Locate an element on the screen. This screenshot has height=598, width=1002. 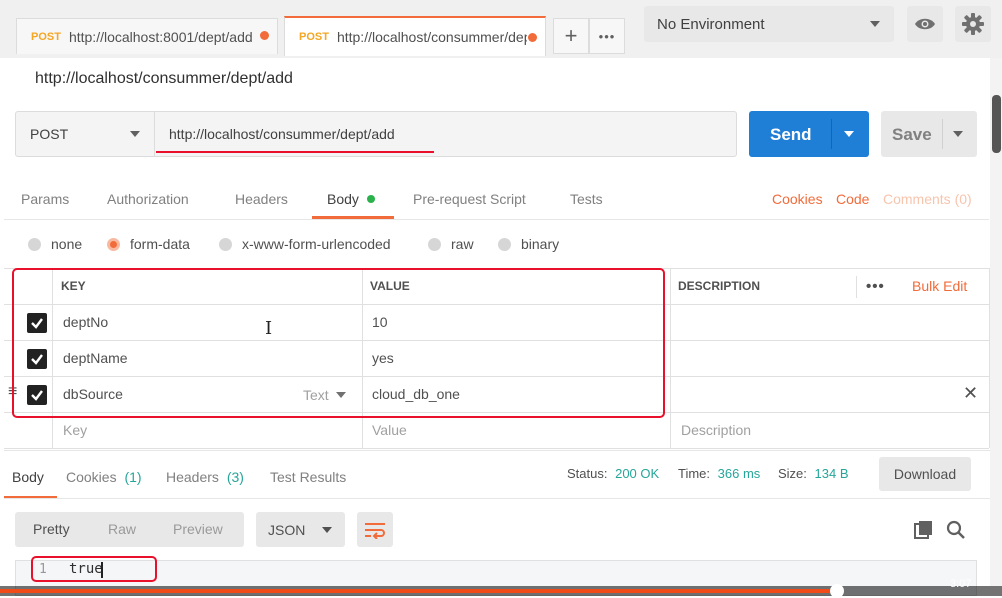
status-label: Status: is located at coordinates (587, 473).